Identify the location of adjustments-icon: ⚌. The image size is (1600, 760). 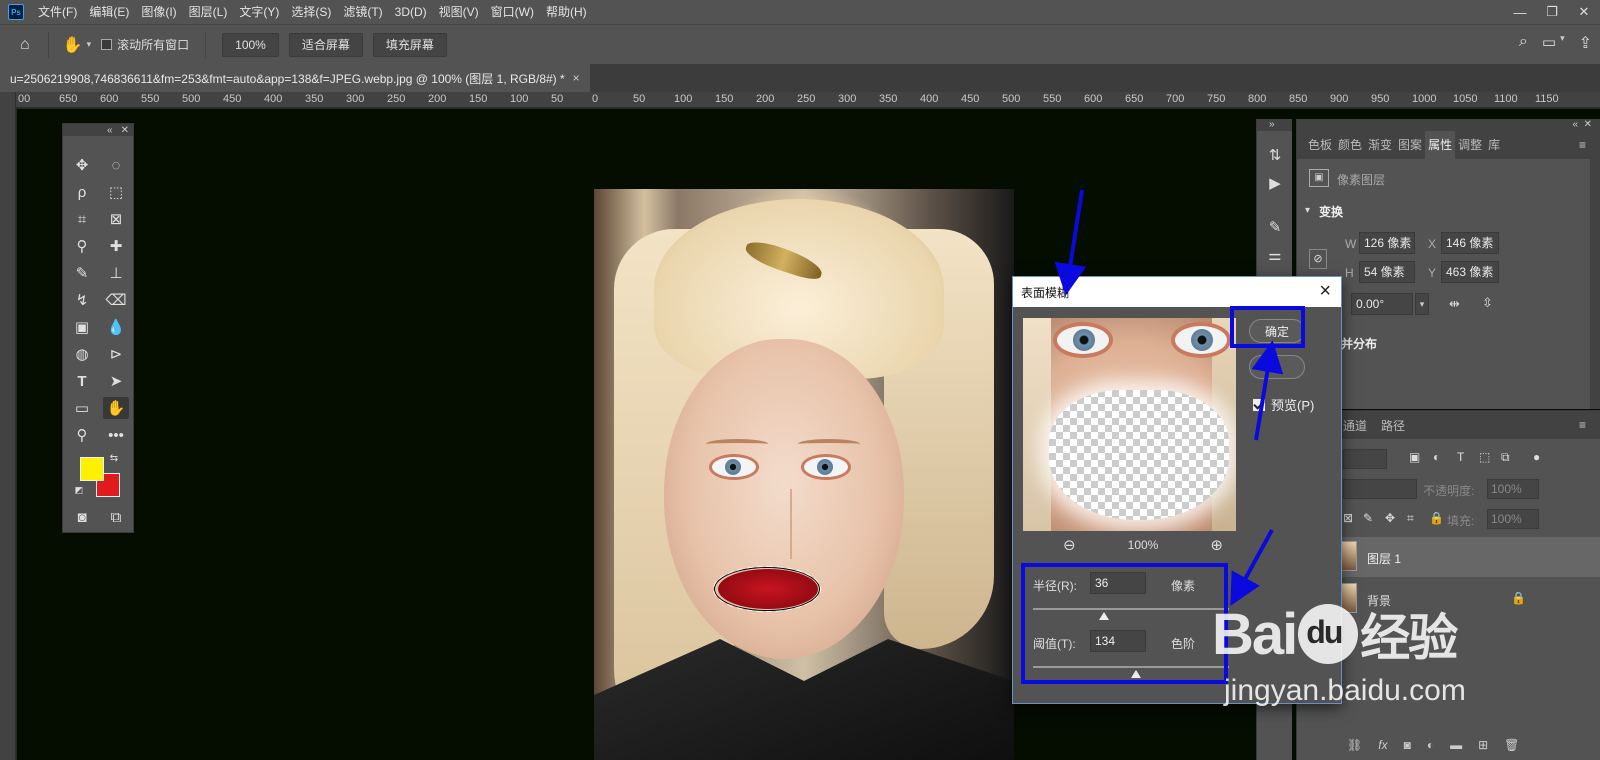
(1275, 255).